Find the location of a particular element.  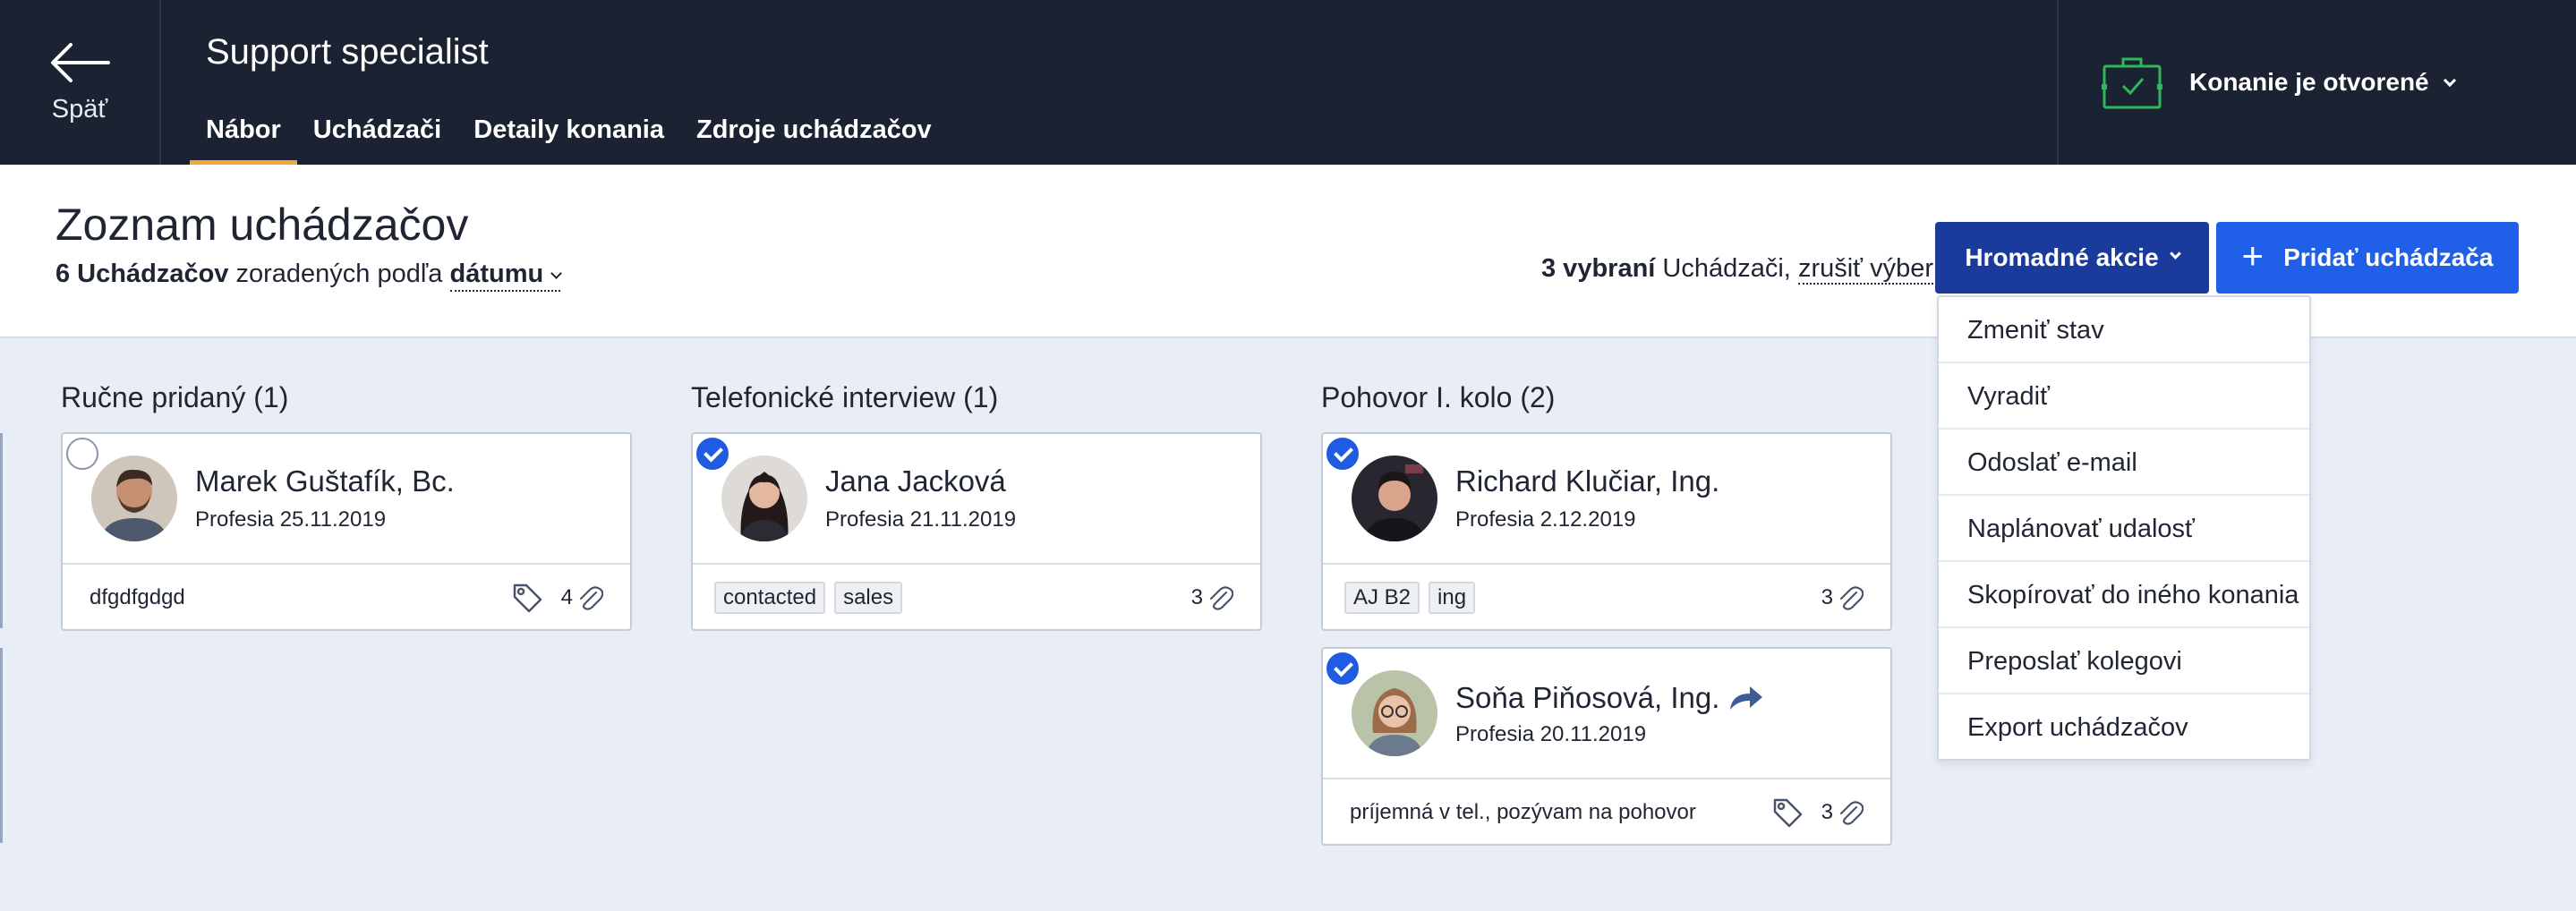

candidate-tag: sales is located at coordinates (868, 598).